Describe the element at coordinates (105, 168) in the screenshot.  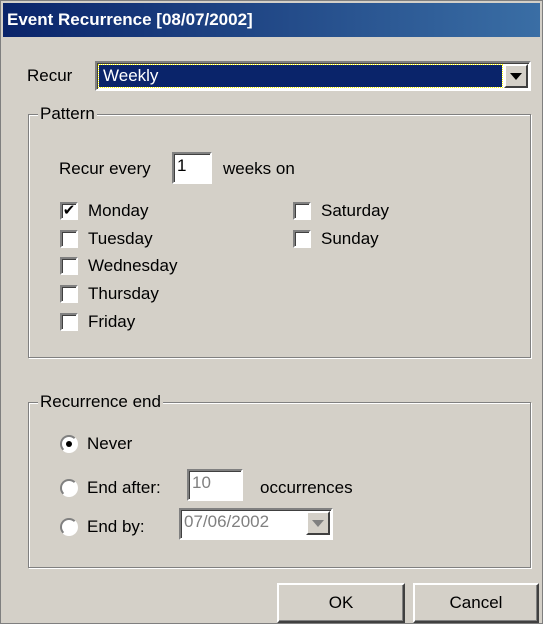
I see `recur-every-label: Recur every` at that location.